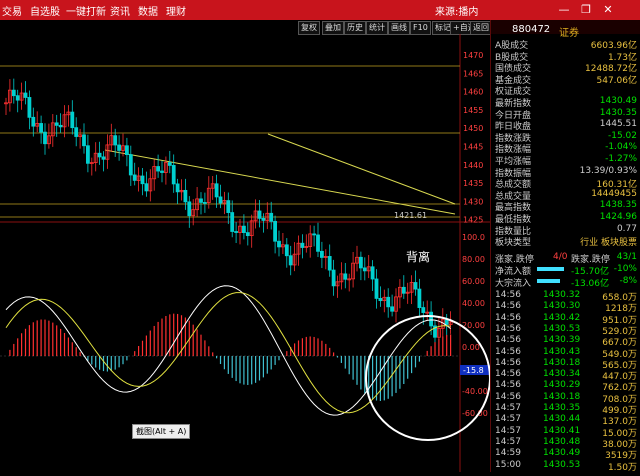  Describe the element at coordinates (309, 28) in the screenshot. I see `toolbar-button-0: 复权` at that location.